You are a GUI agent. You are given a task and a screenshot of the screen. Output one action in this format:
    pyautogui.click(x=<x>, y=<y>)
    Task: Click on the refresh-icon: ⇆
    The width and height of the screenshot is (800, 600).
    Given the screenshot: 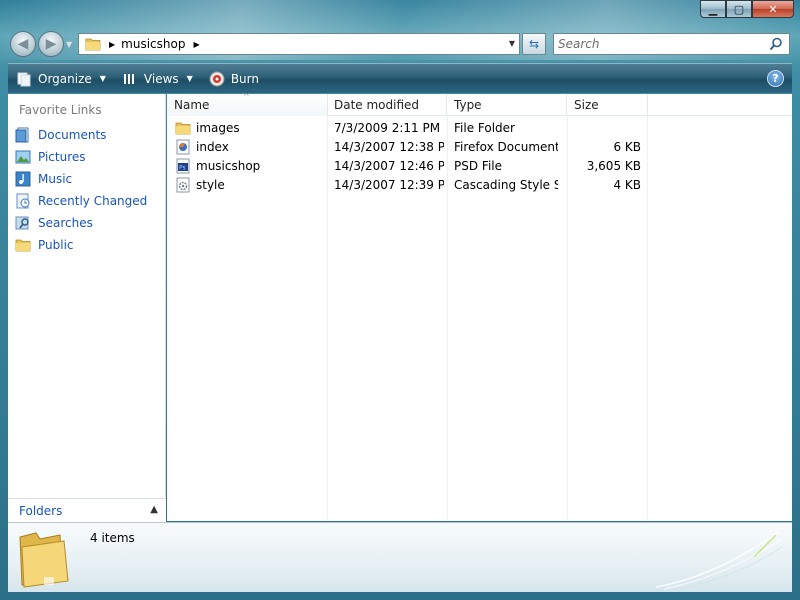 What is the action you would take?
    pyautogui.click(x=534, y=44)
    